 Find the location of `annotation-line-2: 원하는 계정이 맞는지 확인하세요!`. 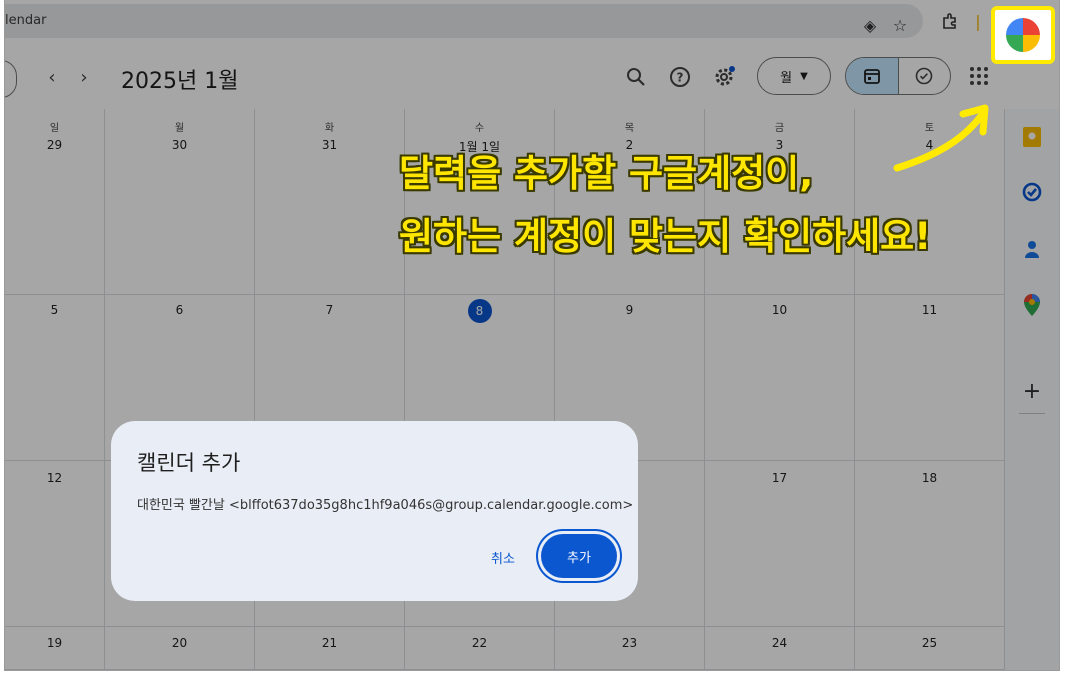

annotation-line-2: 원하는 계정이 맞는지 확인하세요! is located at coordinates (665, 236).